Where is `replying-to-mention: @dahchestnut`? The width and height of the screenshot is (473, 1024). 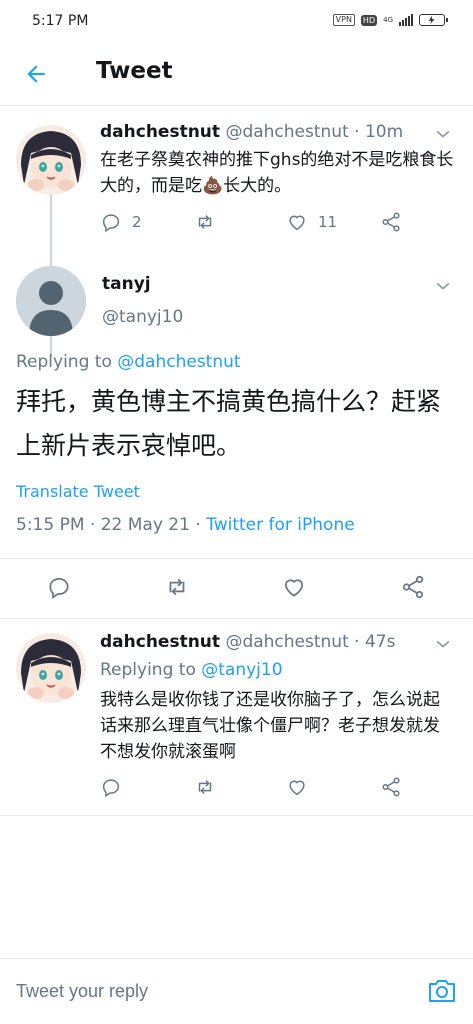 replying-to-mention: @dahchestnut is located at coordinates (178, 362).